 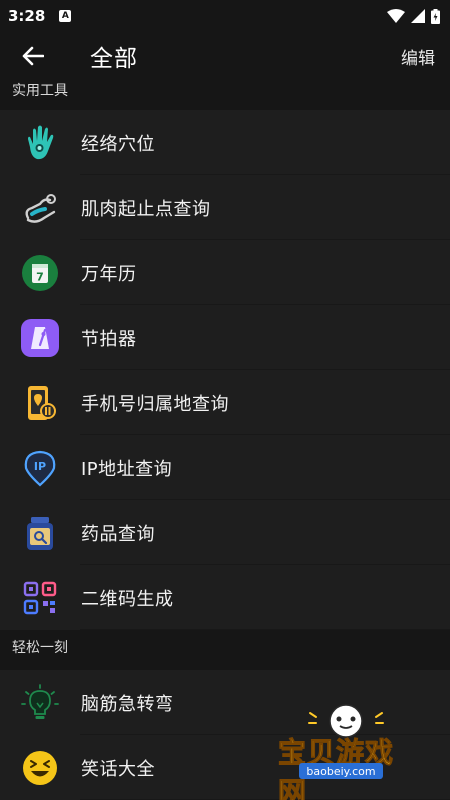 I want to click on laughing-face-icon, so click(x=40, y=768).